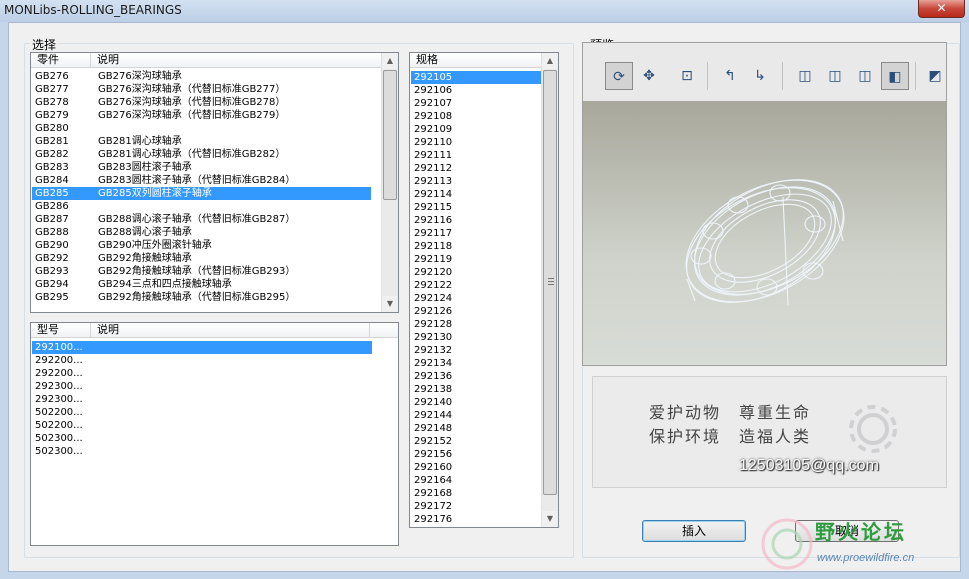 The width and height of the screenshot is (969, 579). Describe the element at coordinates (476, 324) in the screenshot. I see `list-item: 292128` at that location.